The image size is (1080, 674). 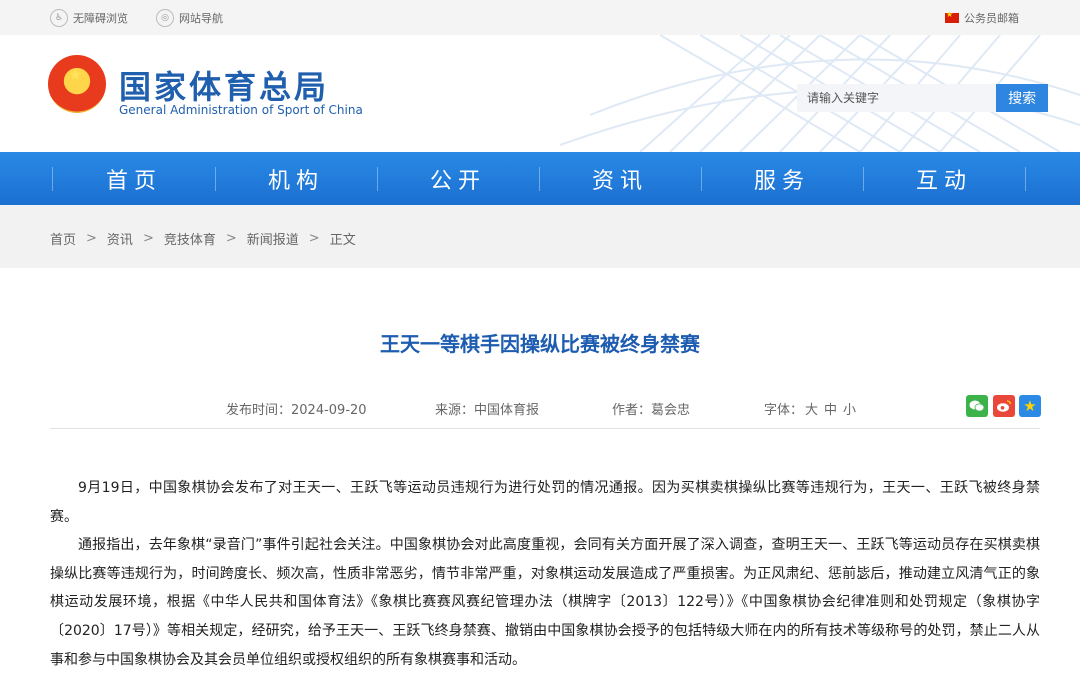 What do you see at coordinates (224, 85) in the screenshot?
I see `logo-title-cn: 国家体育总局` at bounding box center [224, 85].